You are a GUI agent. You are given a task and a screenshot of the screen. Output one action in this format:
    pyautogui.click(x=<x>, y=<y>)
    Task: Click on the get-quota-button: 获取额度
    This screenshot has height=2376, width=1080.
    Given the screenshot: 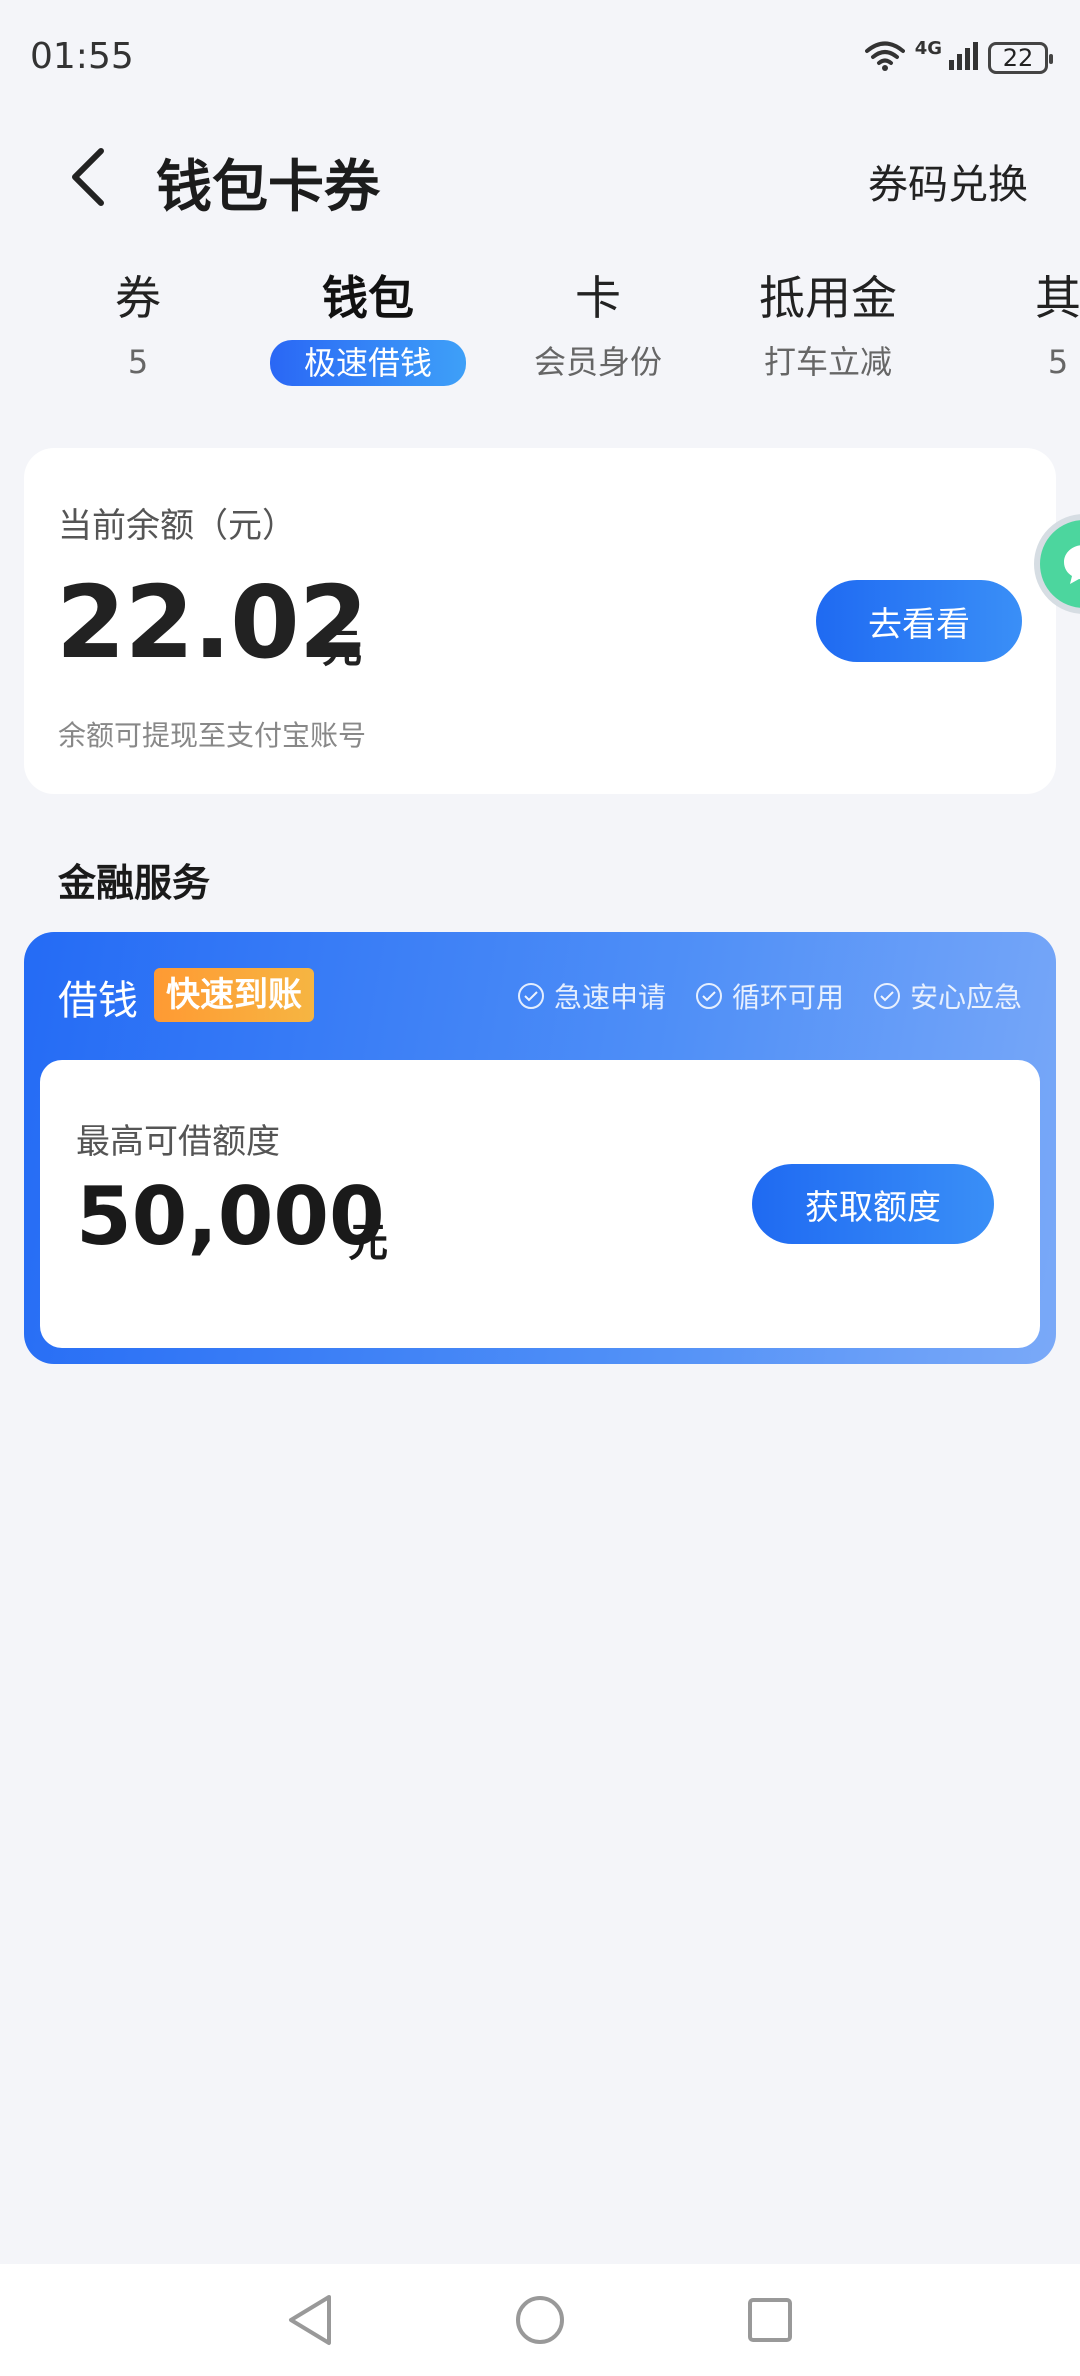 What is the action you would take?
    pyautogui.click(x=873, y=1204)
    